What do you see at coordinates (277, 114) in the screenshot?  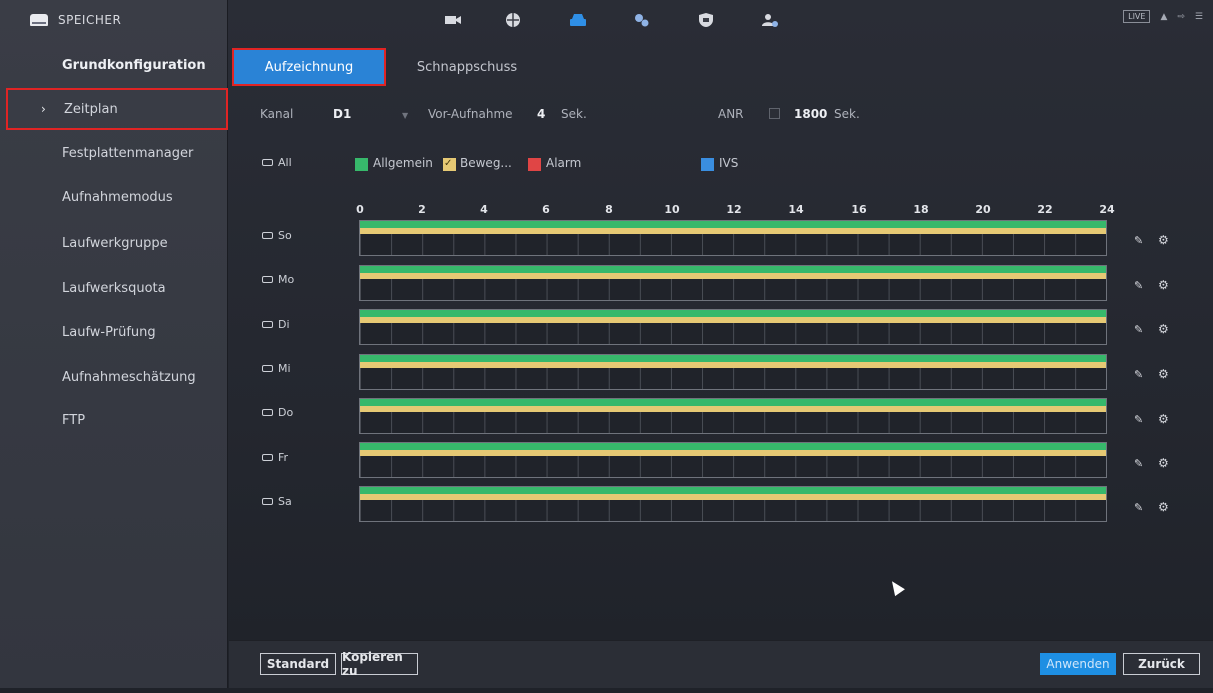 I see `kanal-label: Kanal` at bounding box center [277, 114].